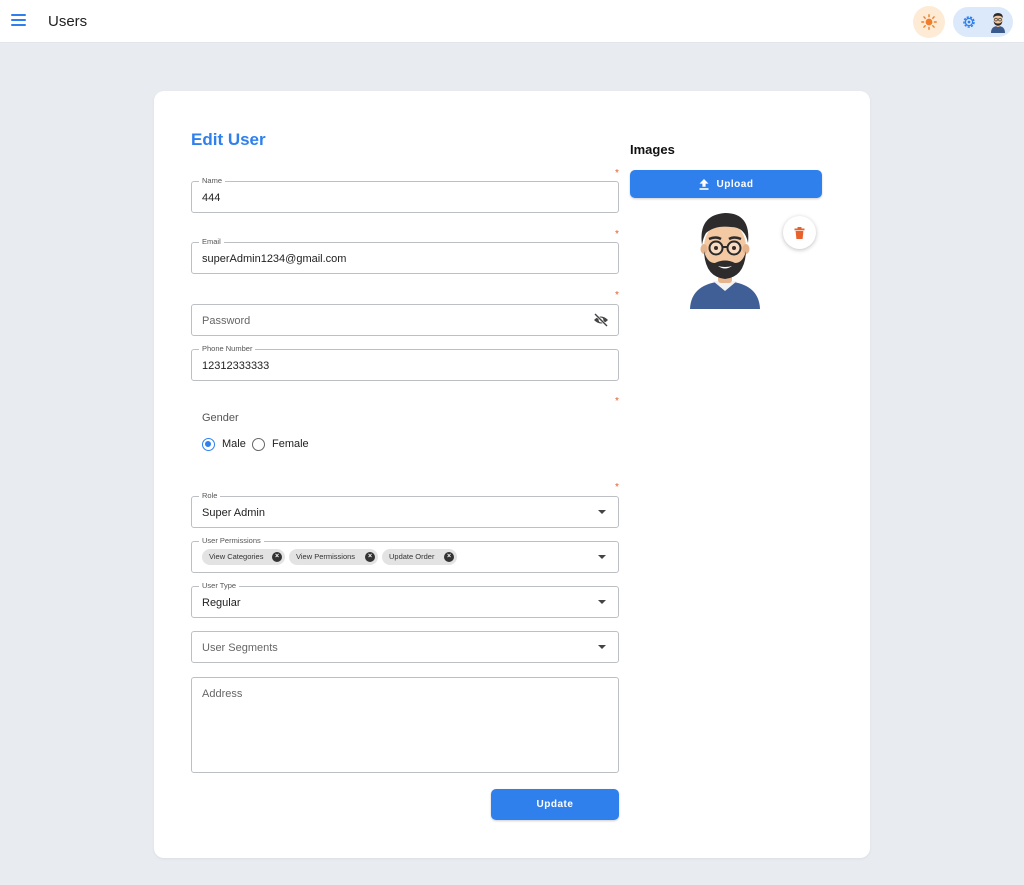 This screenshot has width=1024, height=885. What do you see at coordinates (983, 22) in the screenshot?
I see `account-menu-button` at bounding box center [983, 22].